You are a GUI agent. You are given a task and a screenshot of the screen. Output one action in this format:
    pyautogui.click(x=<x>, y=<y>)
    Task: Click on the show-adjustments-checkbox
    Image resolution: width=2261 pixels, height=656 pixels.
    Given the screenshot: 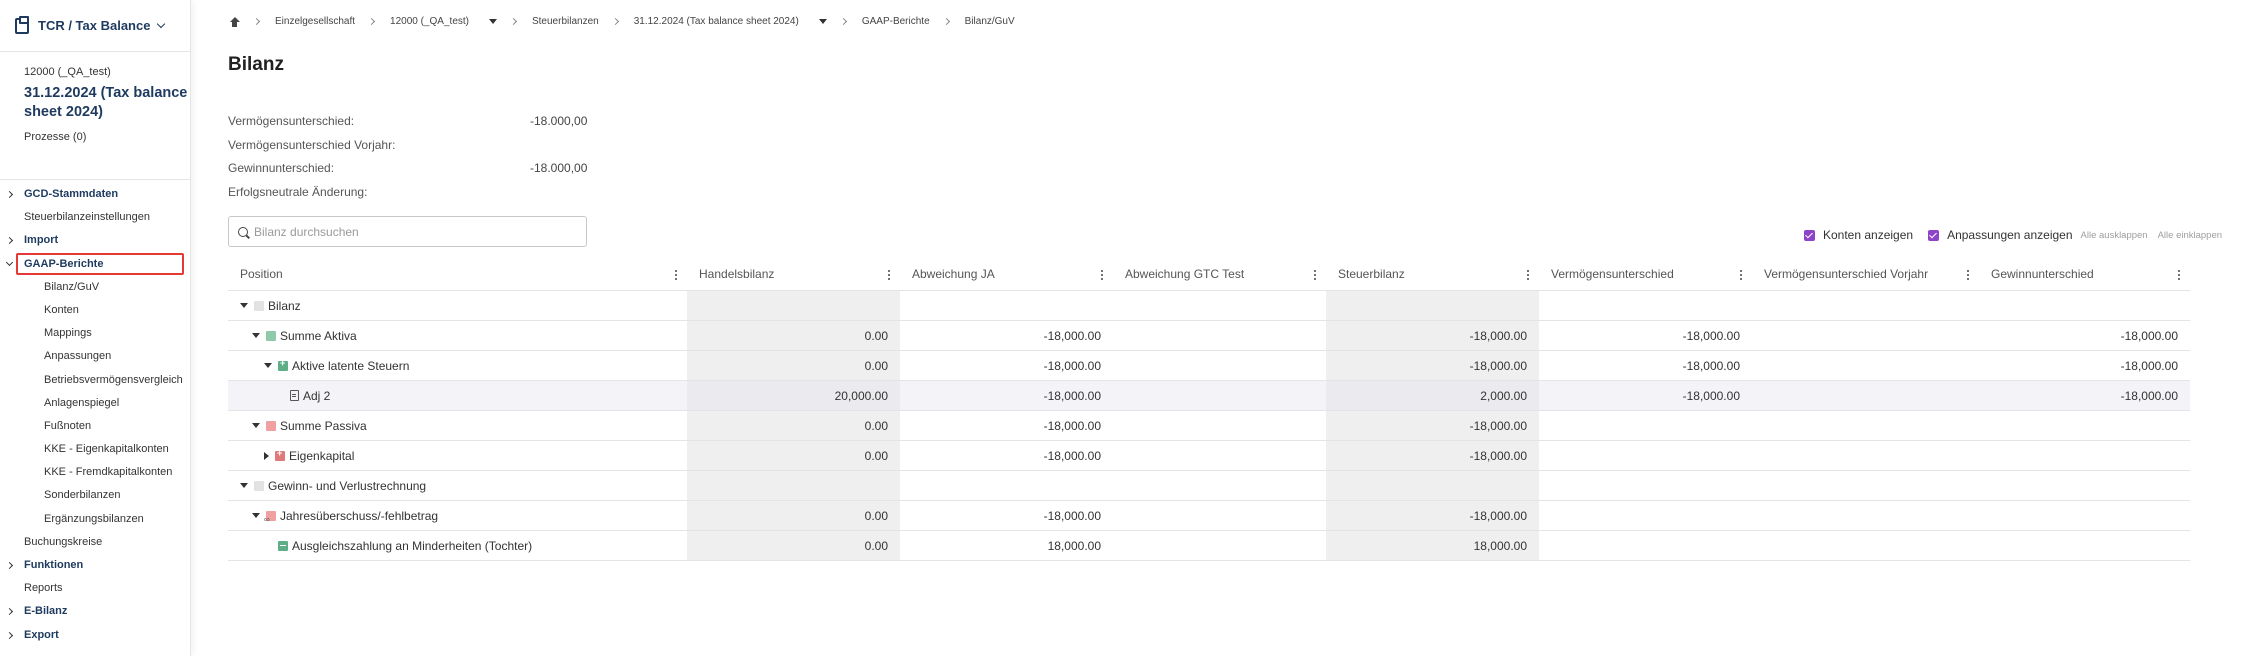 What is the action you would take?
    pyautogui.click(x=1934, y=235)
    